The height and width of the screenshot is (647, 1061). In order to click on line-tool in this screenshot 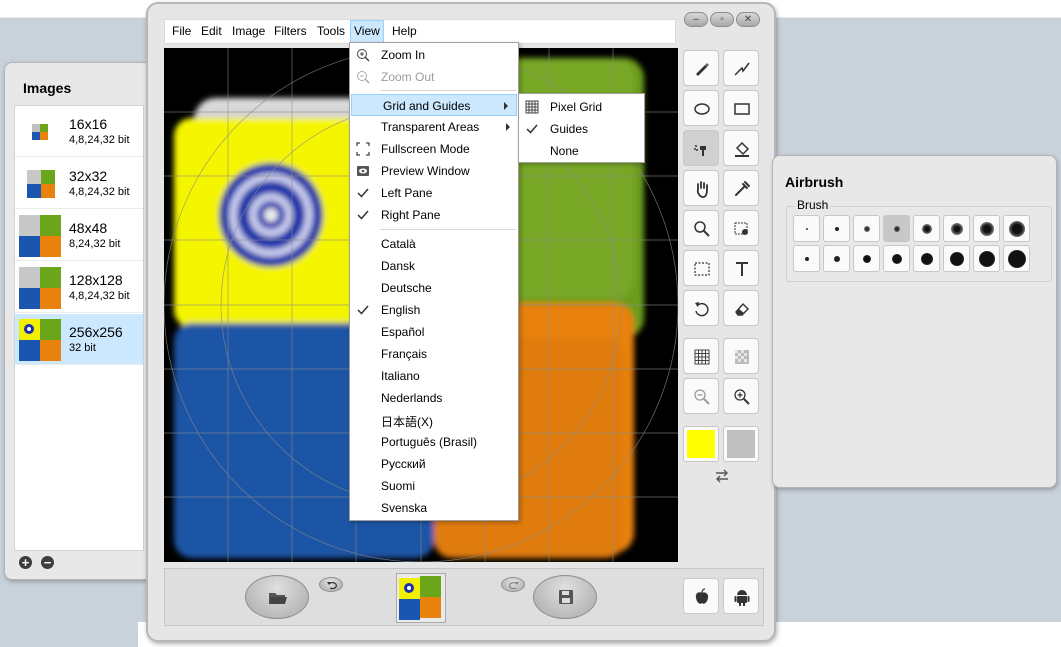, I will do `click(741, 68)`.